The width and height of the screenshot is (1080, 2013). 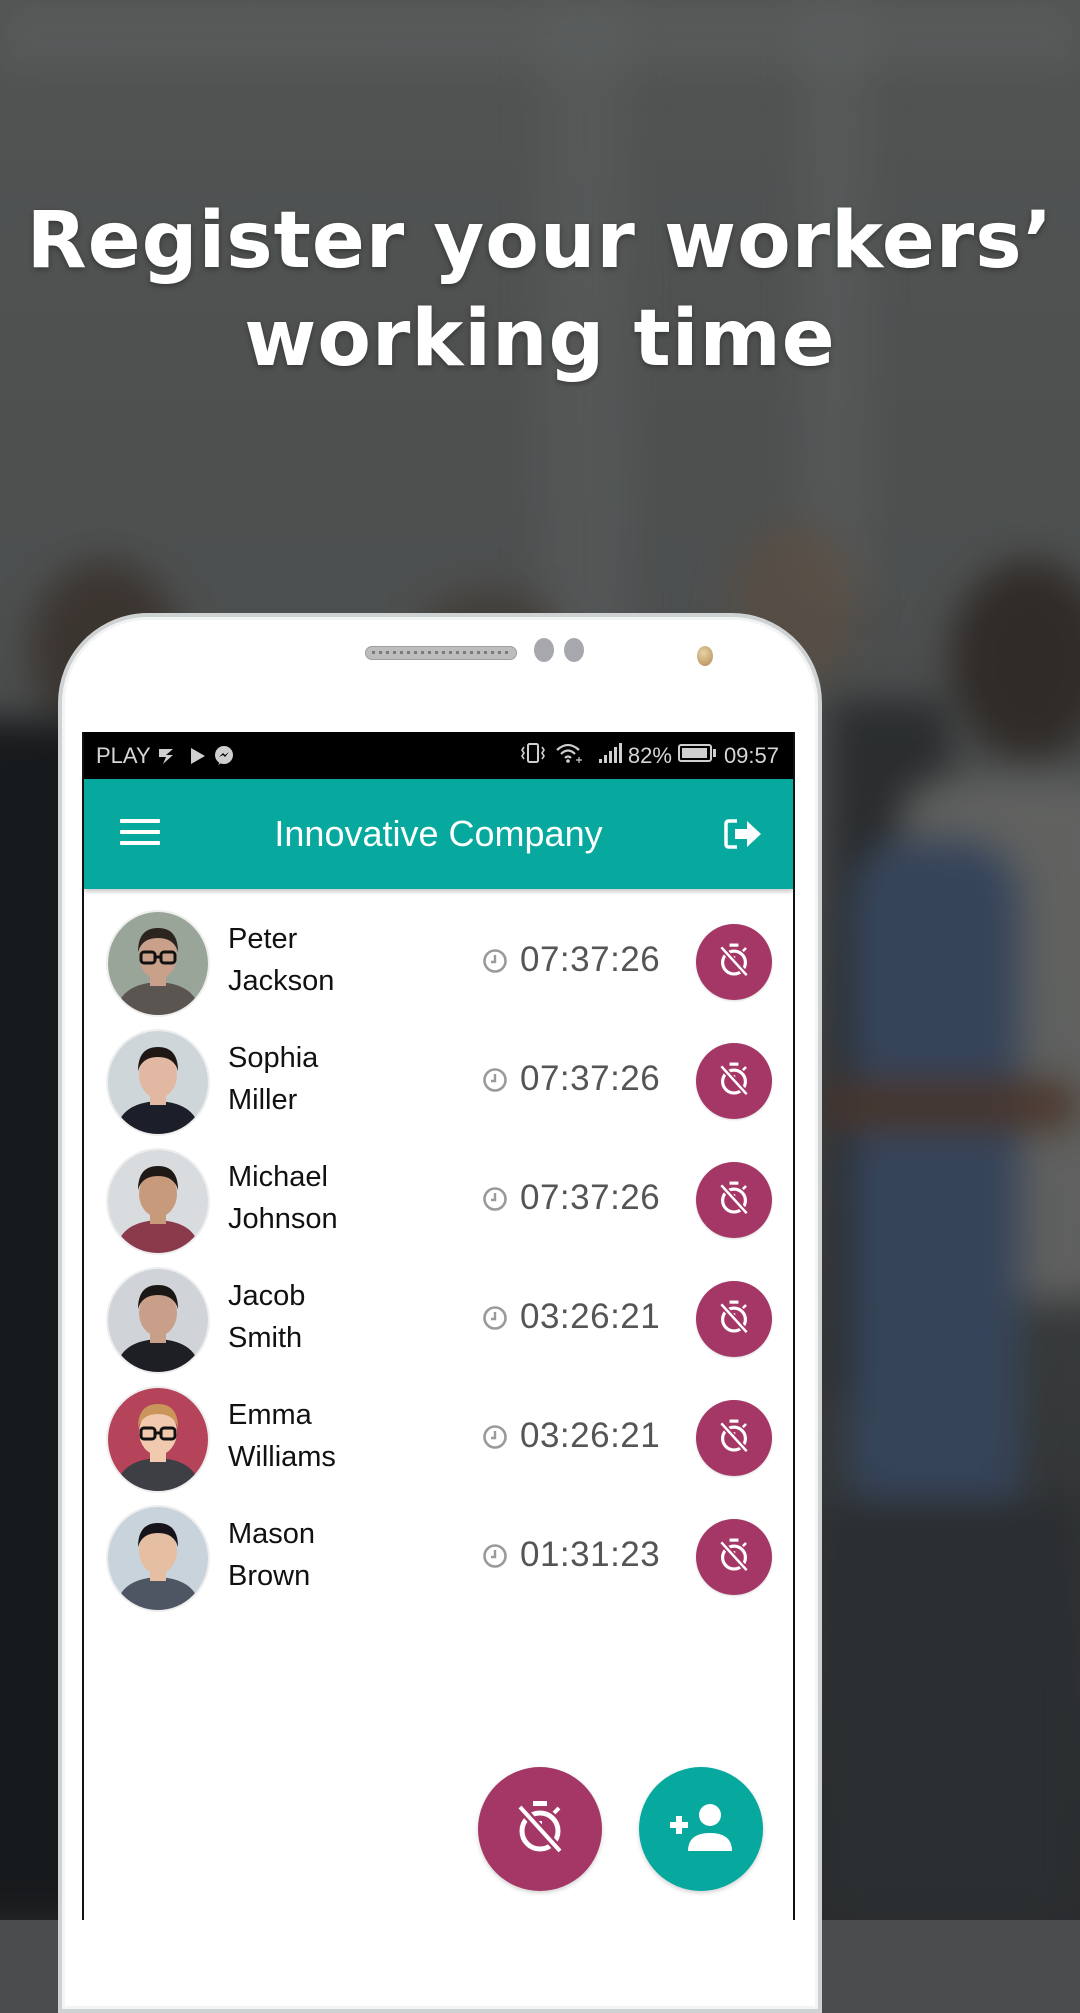 What do you see at coordinates (697, 756) in the screenshot?
I see `battery-icon` at bounding box center [697, 756].